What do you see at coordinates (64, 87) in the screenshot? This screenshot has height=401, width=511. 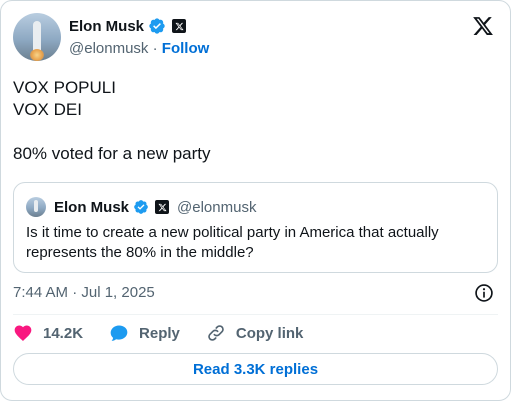 I see `tweet-line: VOX POPULI` at bounding box center [64, 87].